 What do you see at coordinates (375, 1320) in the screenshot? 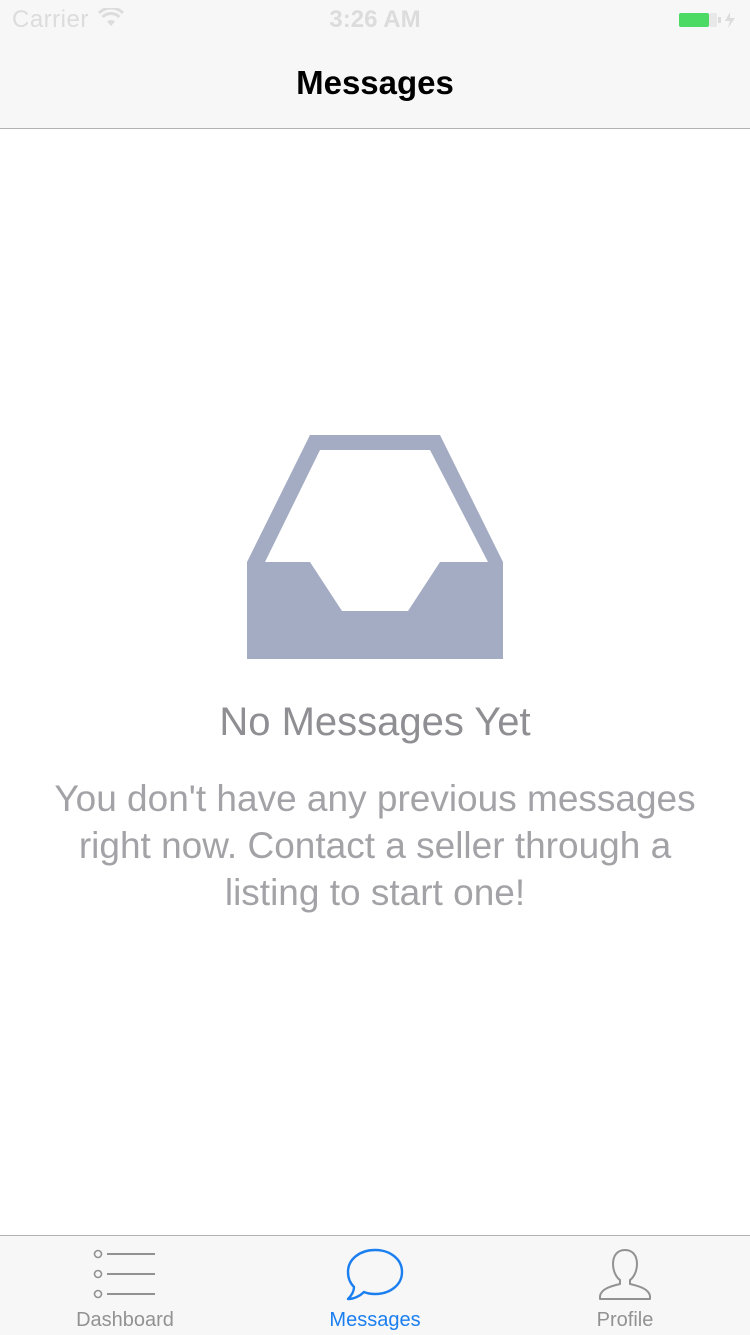
I see `tab-messages-label: Messages` at bounding box center [375, 1320].